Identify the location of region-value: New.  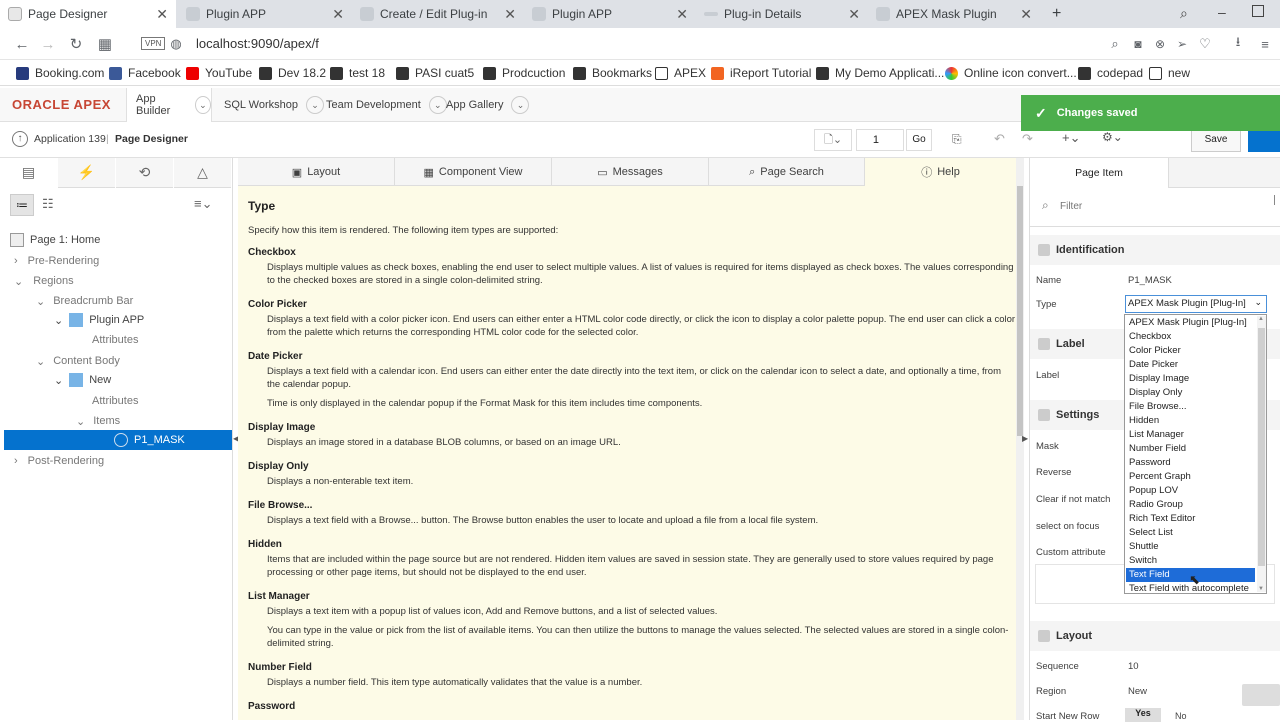
(1137, 691).